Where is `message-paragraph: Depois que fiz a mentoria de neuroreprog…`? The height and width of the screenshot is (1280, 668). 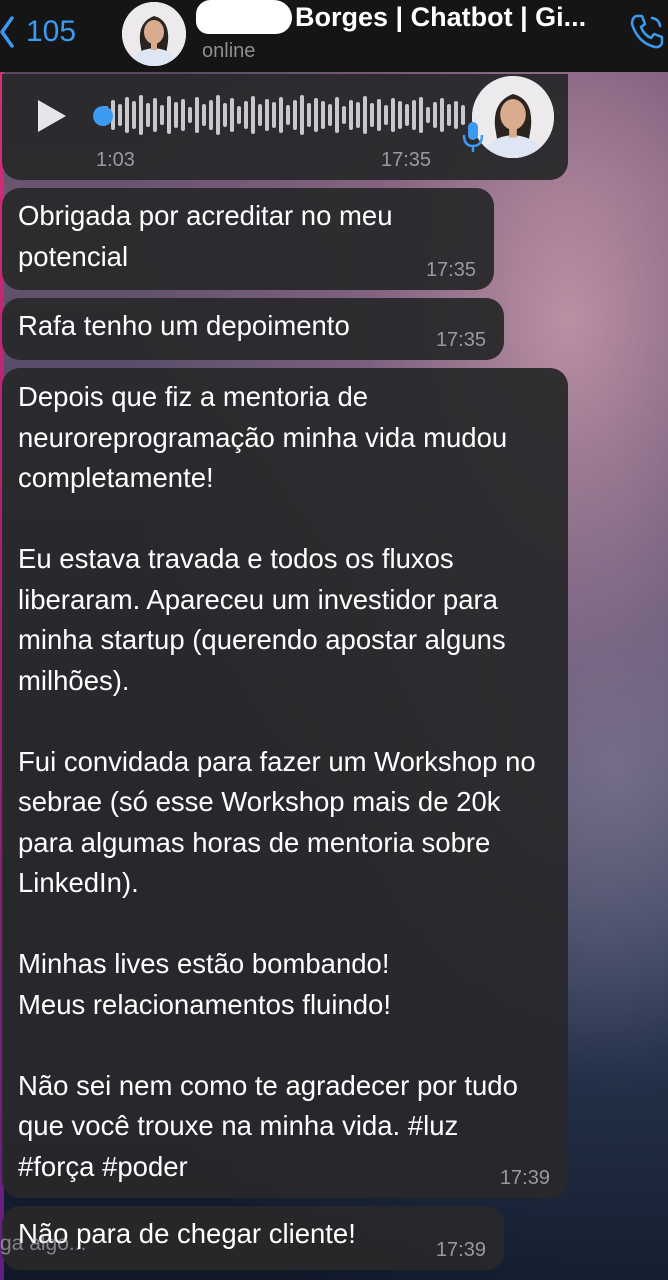
message-paragraph: Depois que fiz a mentoria de neuroreprog… is located at coordinates (263, 437).